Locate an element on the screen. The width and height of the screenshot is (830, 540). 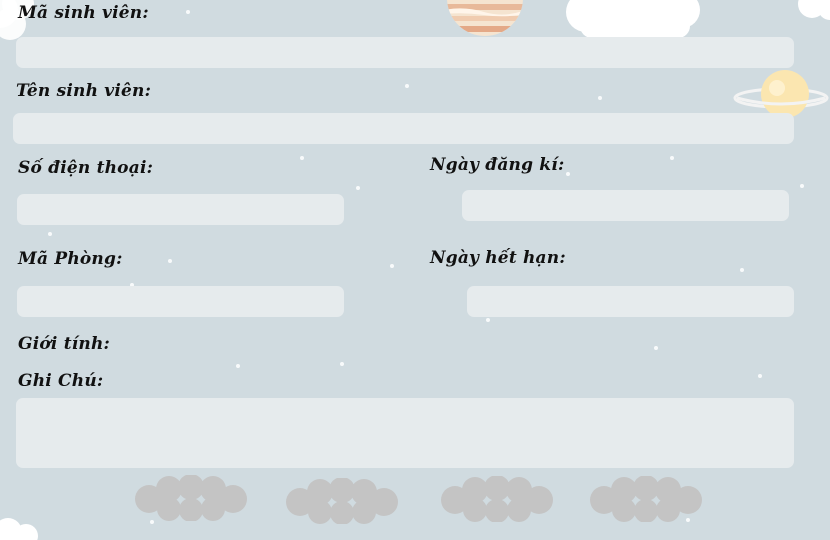
phone-input is located at coordinates (180, 209).